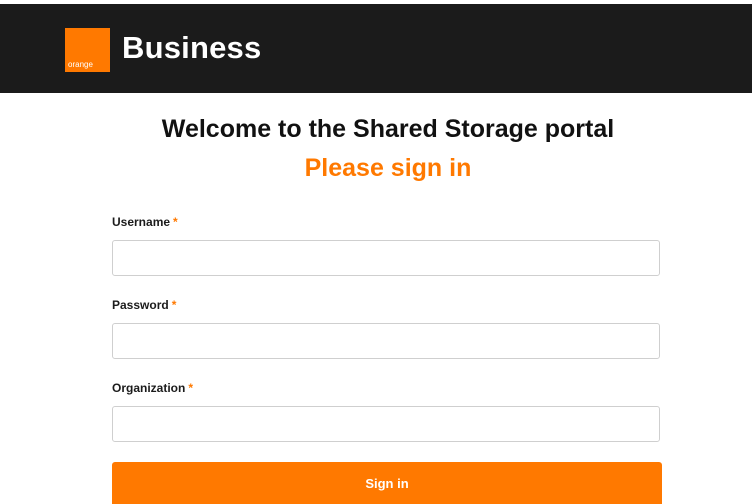 The image size is (752, 504). What do you see at coordinates (149, 388) in the screenshot?
I see `organization-label-text: Organization` at bounding box center [149, 388].